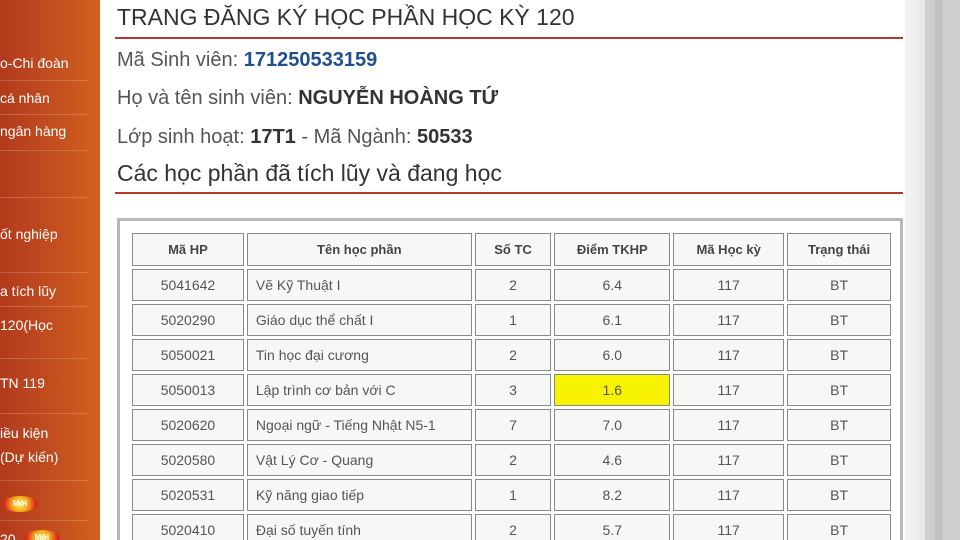 Image resolution: width=960 pixels, height=540 pixels. Describe the element at coordinates (509, 38) in the screenshot. I see `title-divider` at that location.